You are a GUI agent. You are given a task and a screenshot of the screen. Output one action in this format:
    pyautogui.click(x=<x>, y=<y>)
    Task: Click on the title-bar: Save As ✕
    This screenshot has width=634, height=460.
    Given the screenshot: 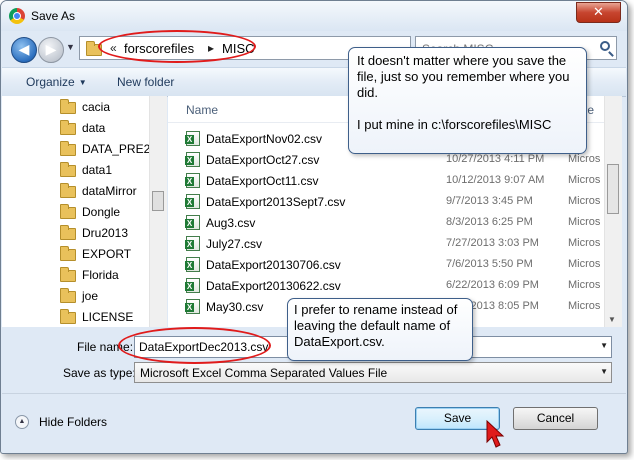 What is the action you would take?
    pyautogui.click(x=314, y=16)
    